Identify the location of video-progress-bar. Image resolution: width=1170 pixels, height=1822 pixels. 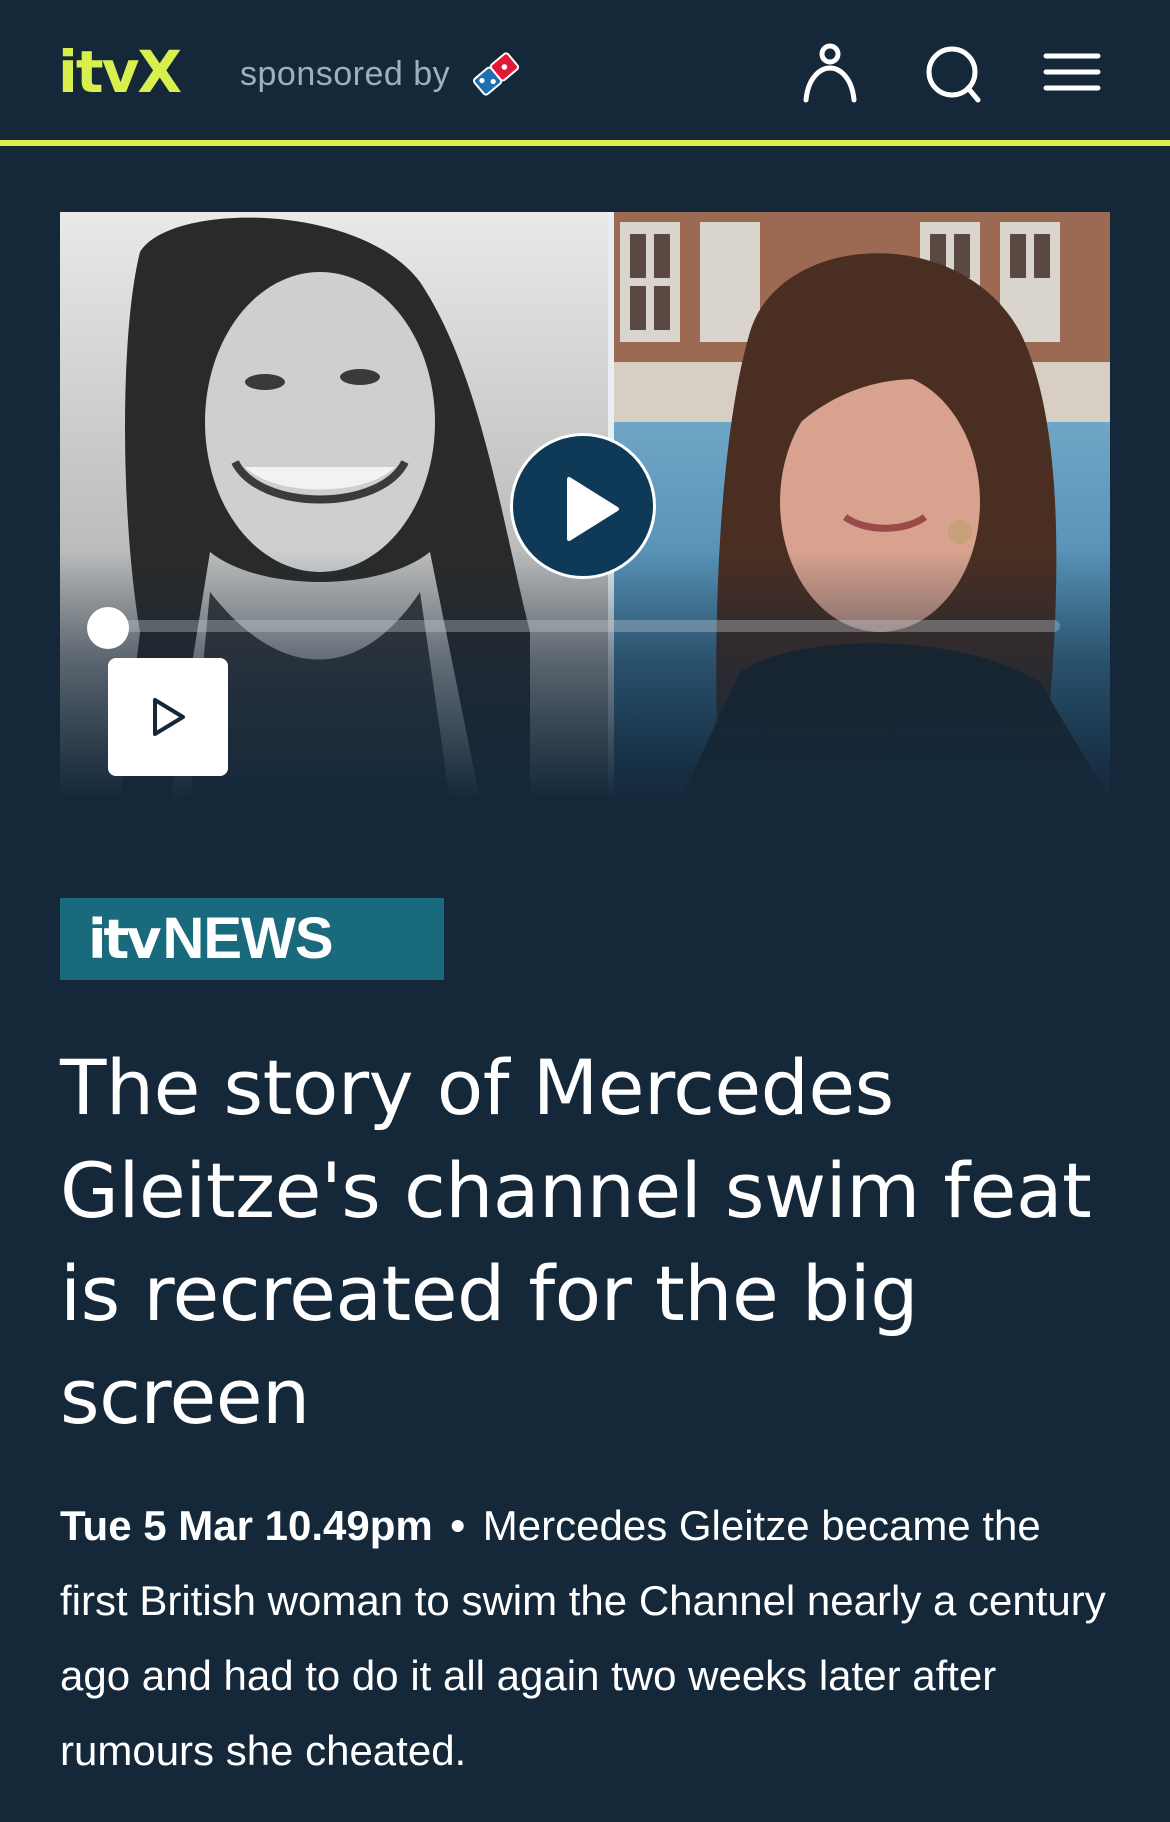
(584, 626).